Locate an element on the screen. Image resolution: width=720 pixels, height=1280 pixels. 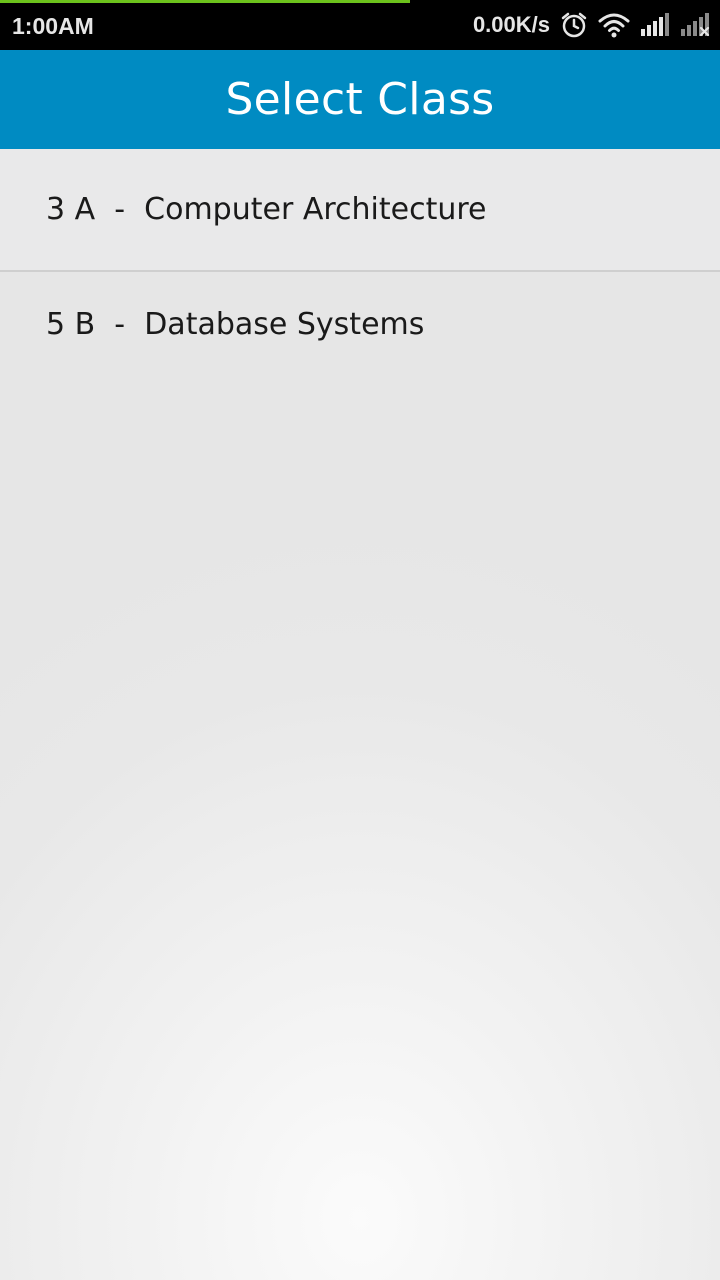
class-list-item: 5 B - Database Systems is located at coordinates (360, 324).